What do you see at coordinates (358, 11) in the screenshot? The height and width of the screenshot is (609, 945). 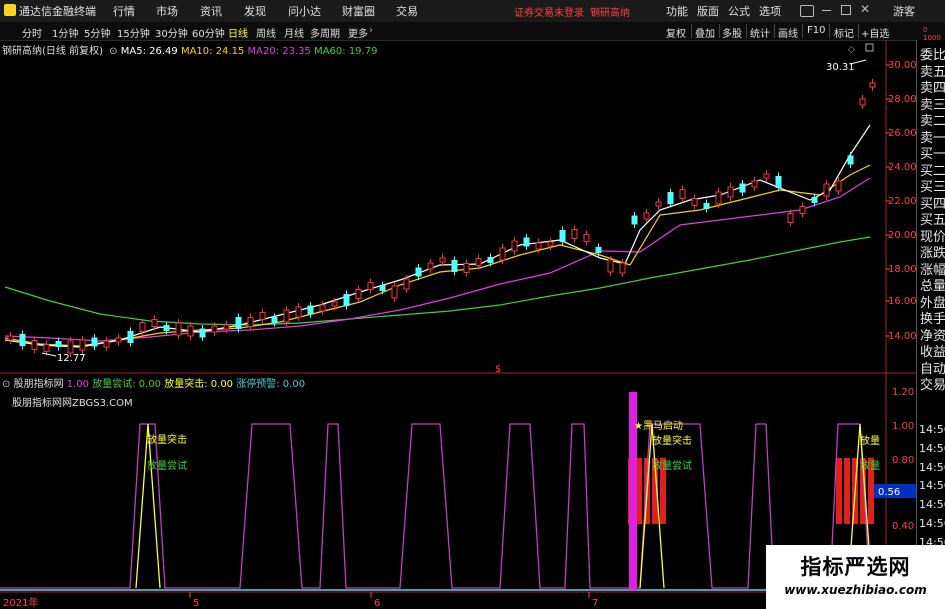 I see `menu-caifuquan: 财富圈` at bounding box center [358, 11].